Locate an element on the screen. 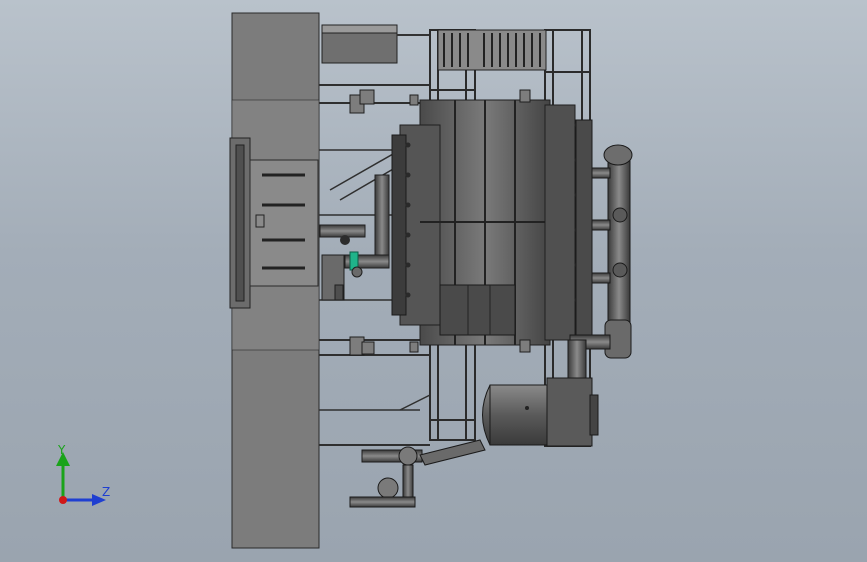 The height and width of the screenshot is (562, 867). axis-triad: Y Z is located at coordinates (83, 474).